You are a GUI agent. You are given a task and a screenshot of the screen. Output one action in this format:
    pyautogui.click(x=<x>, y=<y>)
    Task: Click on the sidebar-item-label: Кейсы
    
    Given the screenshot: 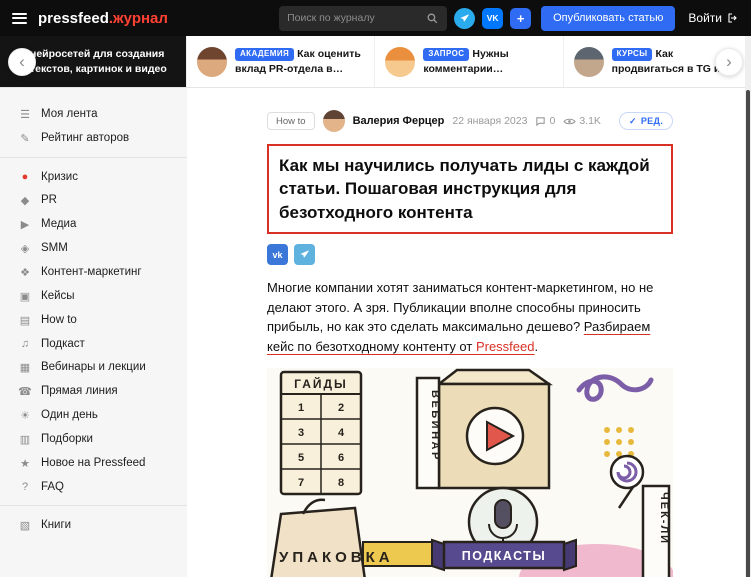 What is the action you would take?
    pyautogui.click(x=58, y=296)
    